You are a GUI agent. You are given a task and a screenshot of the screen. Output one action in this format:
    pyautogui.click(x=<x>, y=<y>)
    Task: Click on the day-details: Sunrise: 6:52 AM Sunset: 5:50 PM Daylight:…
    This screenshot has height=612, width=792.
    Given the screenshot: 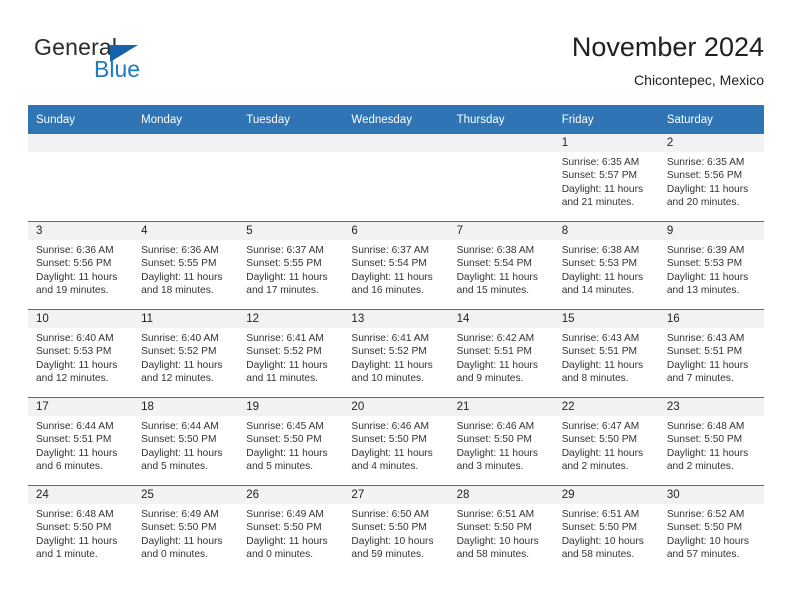 What is the action you would take?
    pyautogui.click(x=711, y=533)
    